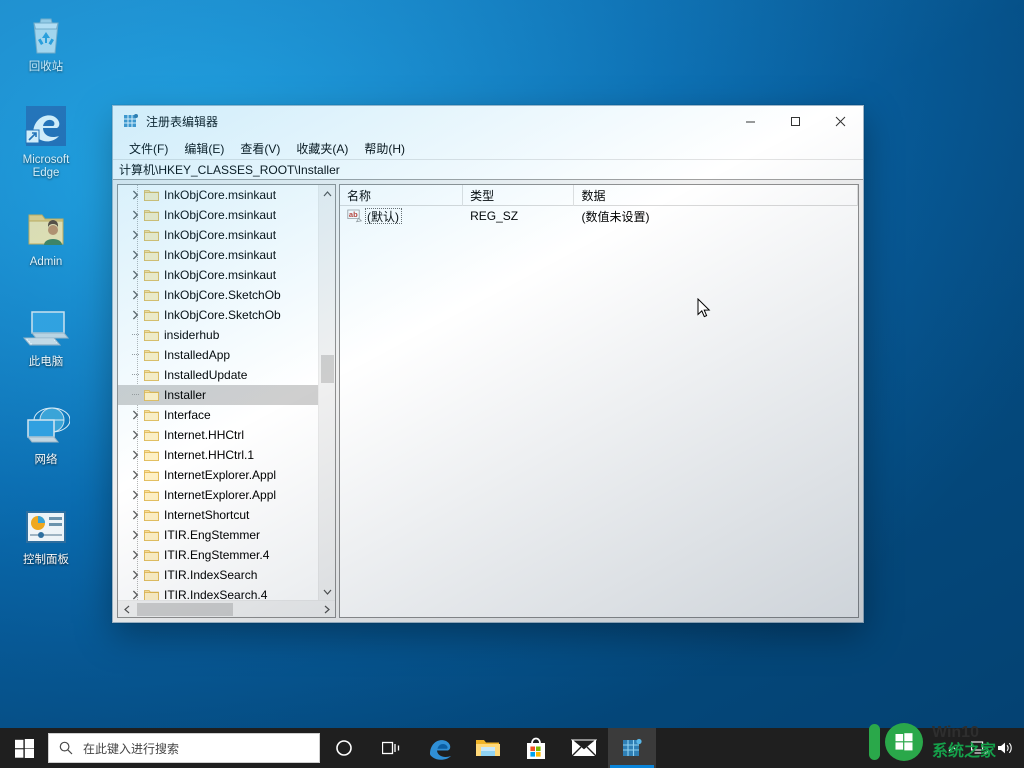 The image size is (1024, 768). I want to click on tree-item: ITIR.IndexSearch, so click(226, 575).